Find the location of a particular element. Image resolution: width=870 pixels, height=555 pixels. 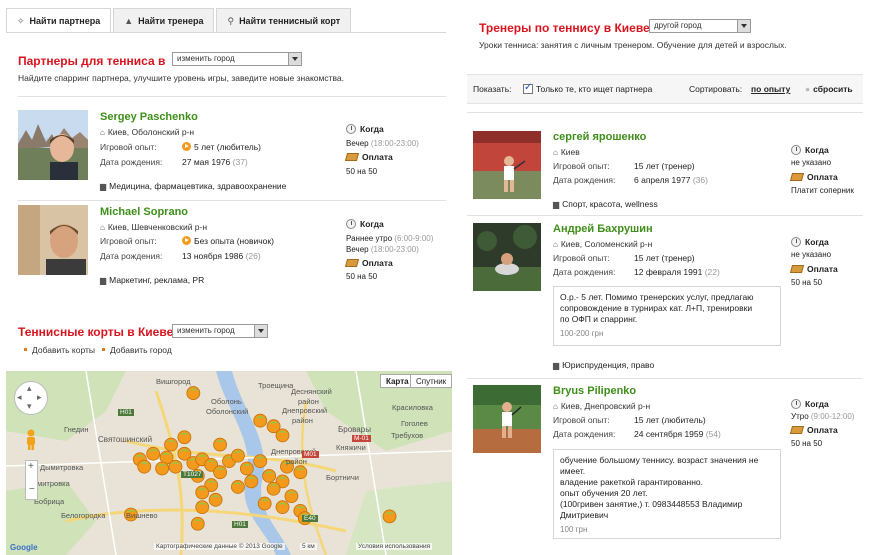

partner-tags: ▆ Медицина, фармацевтика, здравоохранение is located at coordinates (193, 186).